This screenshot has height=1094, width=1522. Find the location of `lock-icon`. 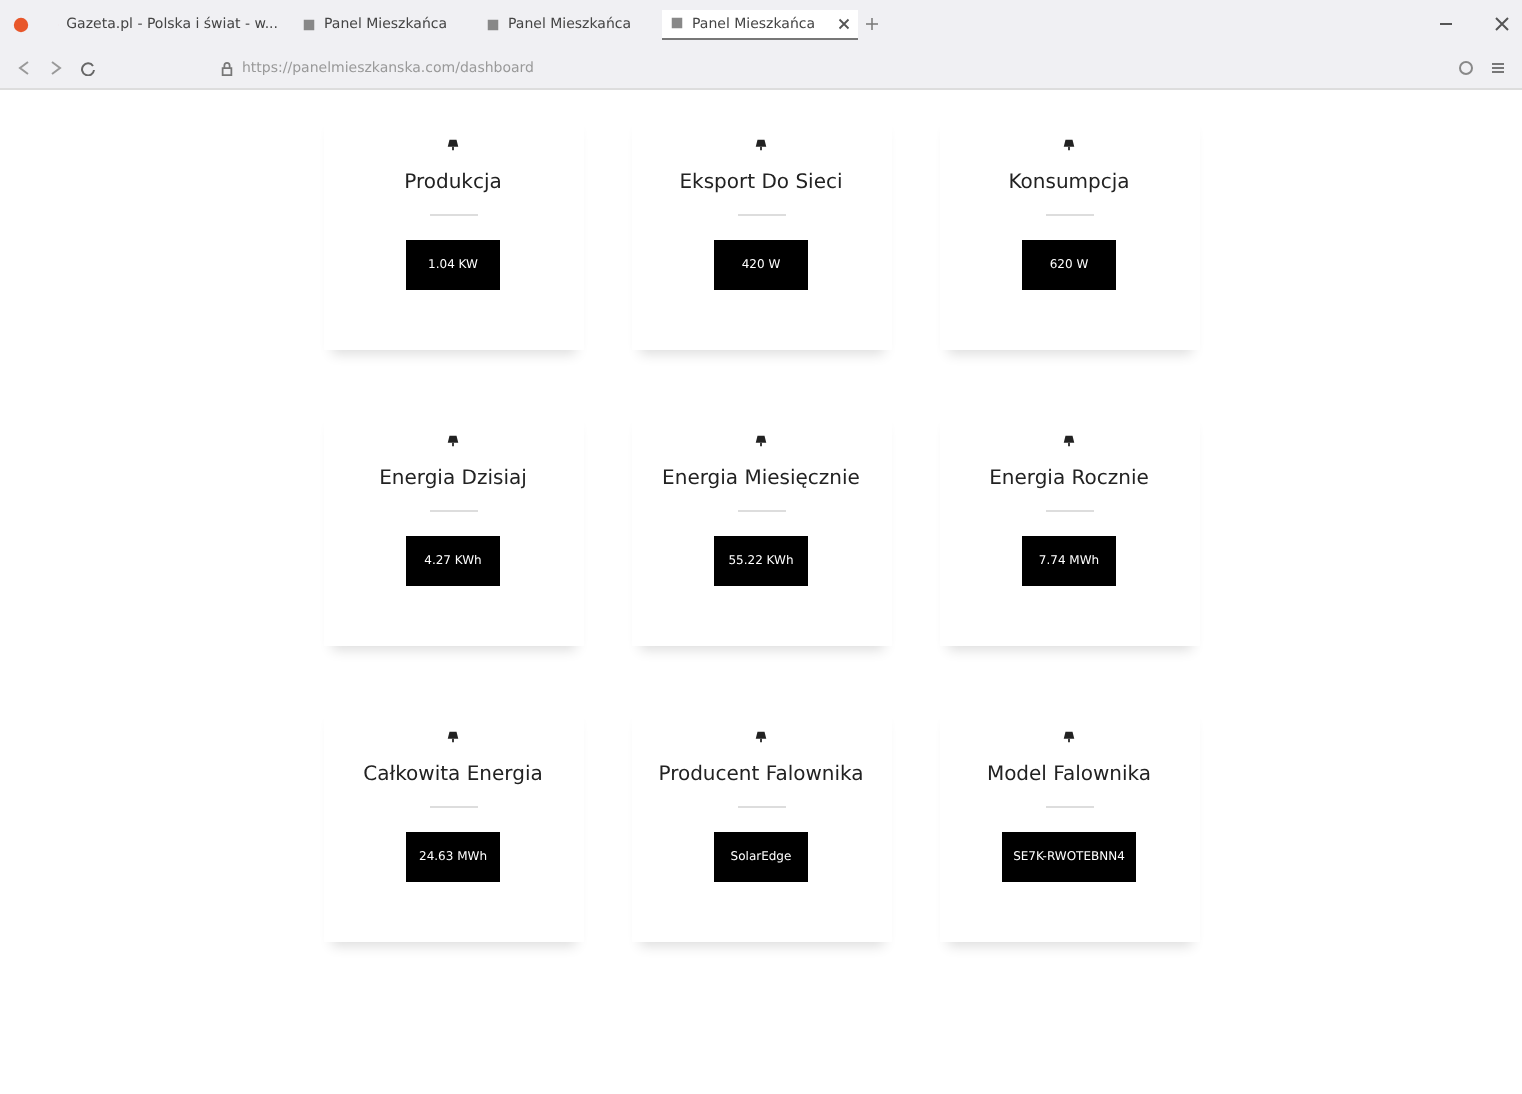

lock-icon is located at coordinates (227, 68).